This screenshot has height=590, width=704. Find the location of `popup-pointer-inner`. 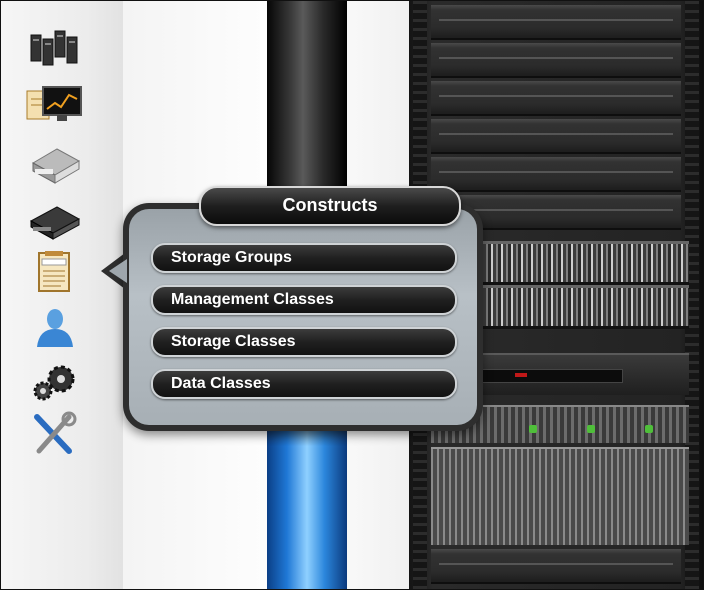

popup-pointer-inner is located at coordinates (118, 271).